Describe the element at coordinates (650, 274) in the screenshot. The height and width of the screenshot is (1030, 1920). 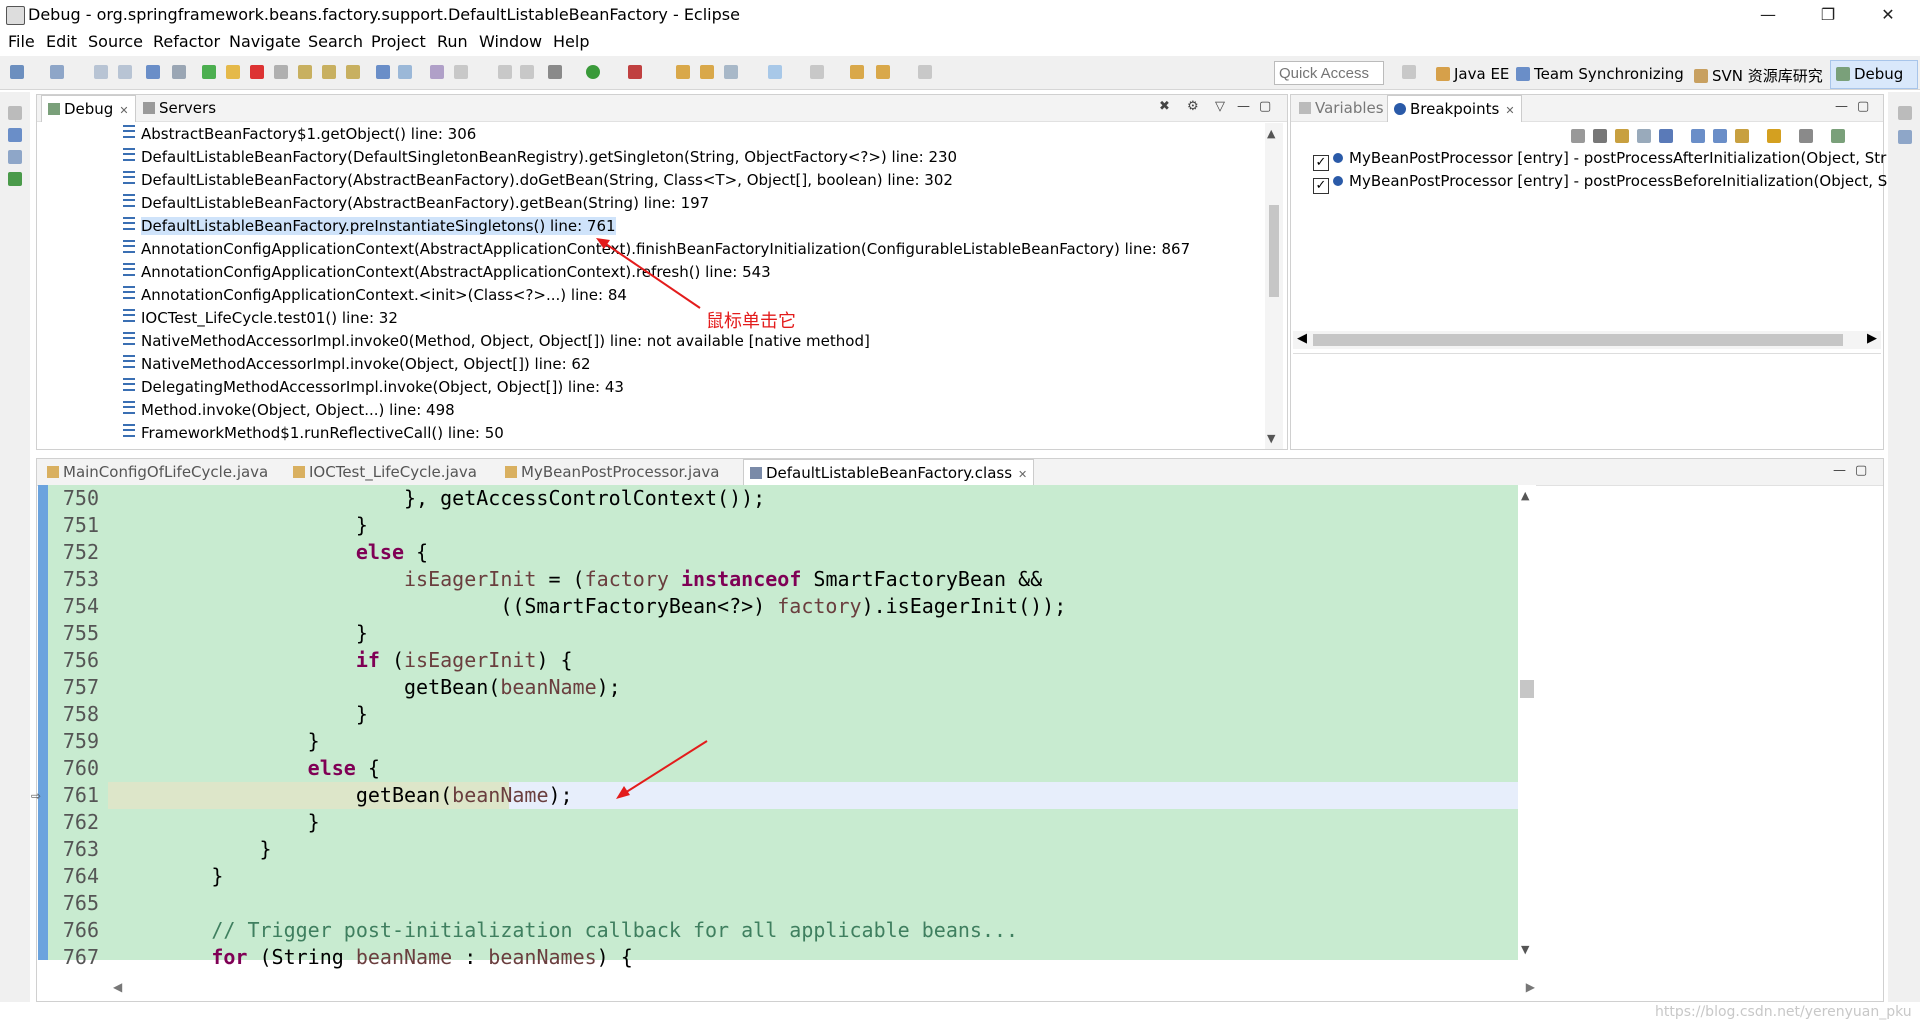
I see `annotation-arrow-debug` at that location.